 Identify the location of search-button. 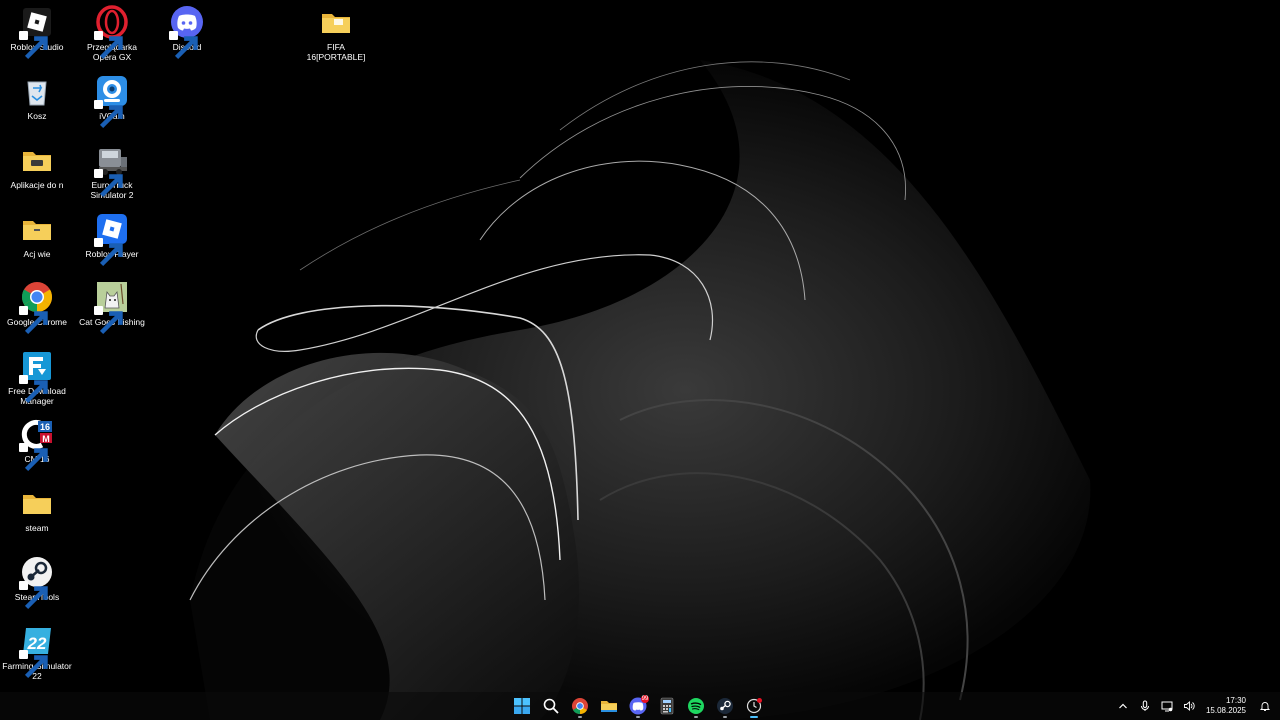
(551, 706).